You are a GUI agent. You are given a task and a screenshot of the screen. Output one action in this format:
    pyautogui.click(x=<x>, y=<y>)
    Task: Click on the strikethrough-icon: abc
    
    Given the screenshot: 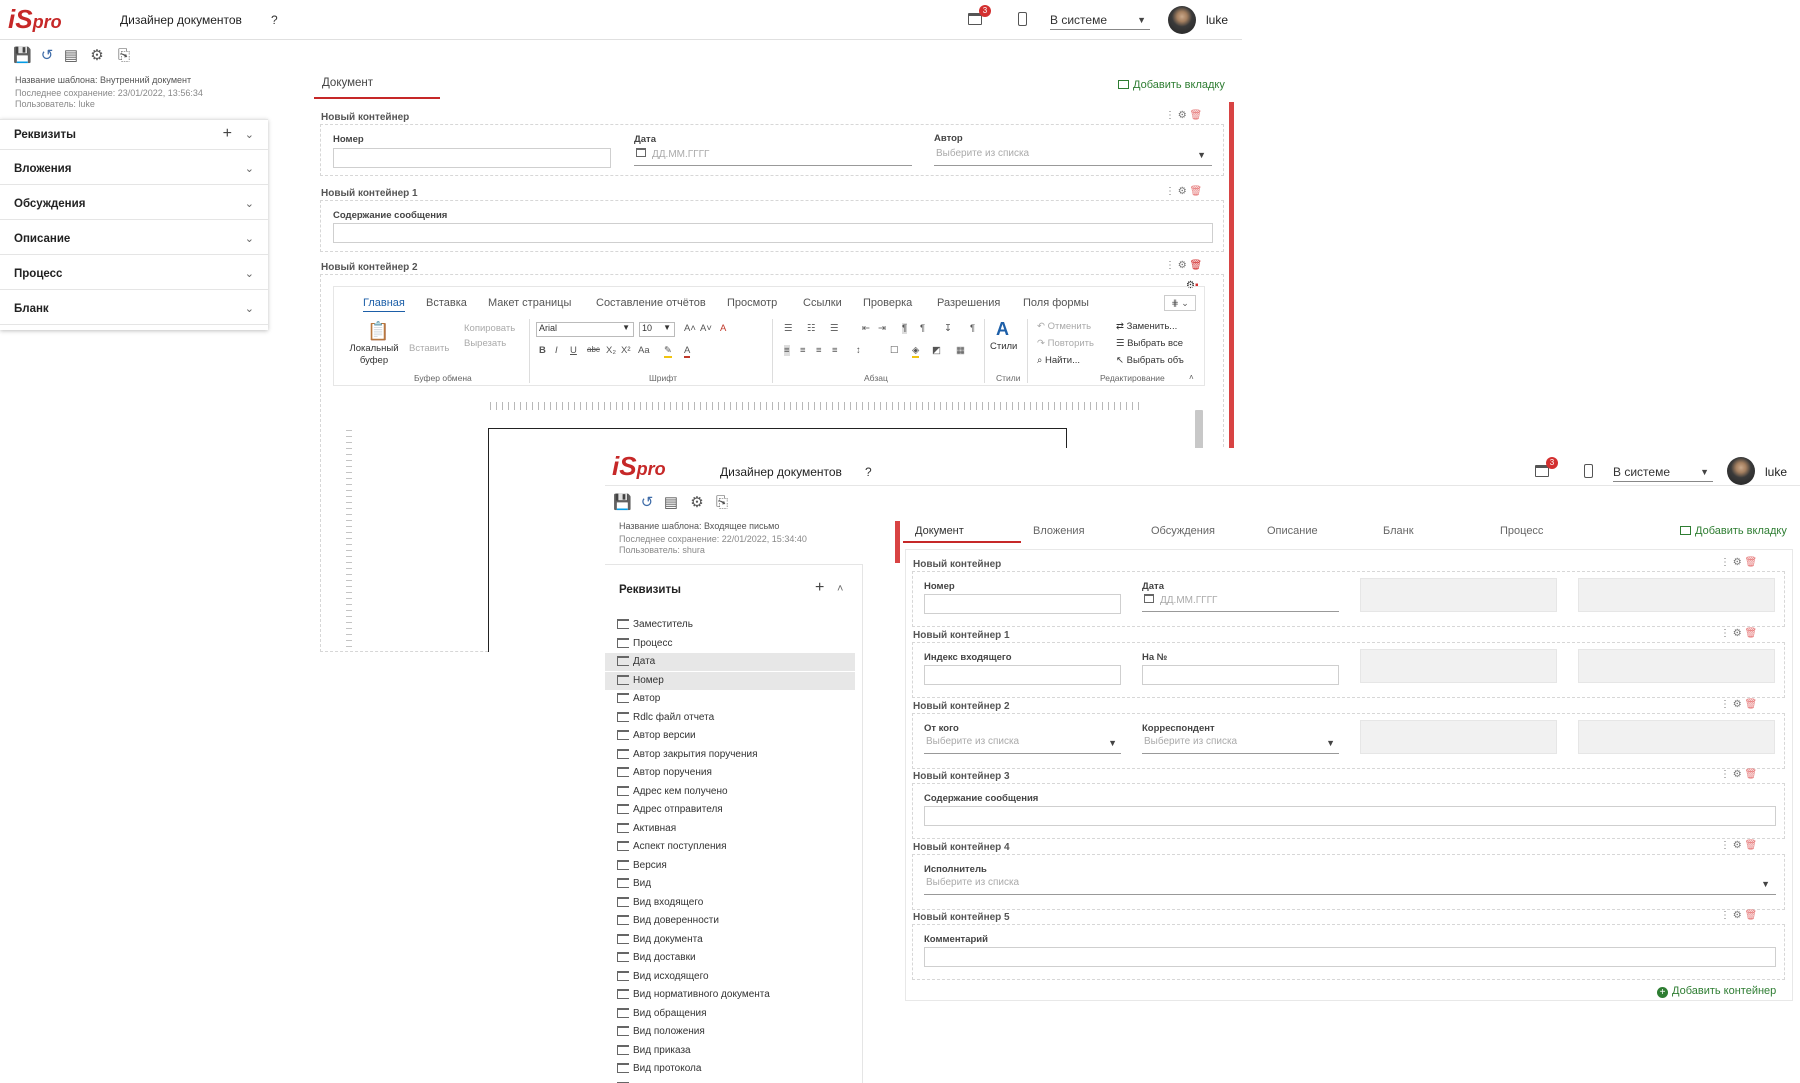 What is the action you would take?
    pyautogui.click(x=593, y=349)
    